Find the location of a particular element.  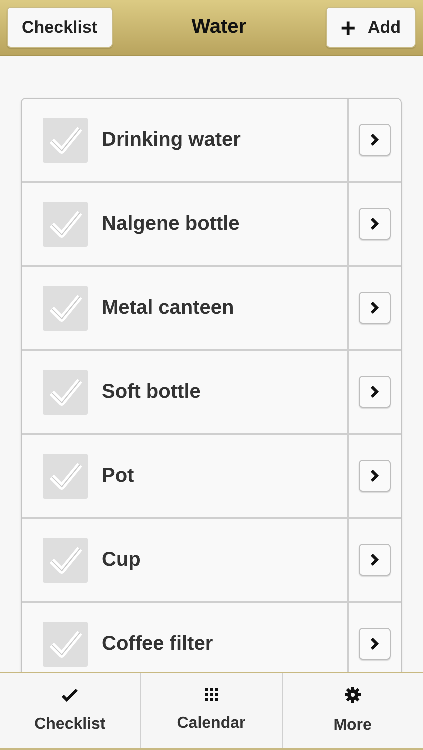

grid-icon is located at coordinates (211, 694).